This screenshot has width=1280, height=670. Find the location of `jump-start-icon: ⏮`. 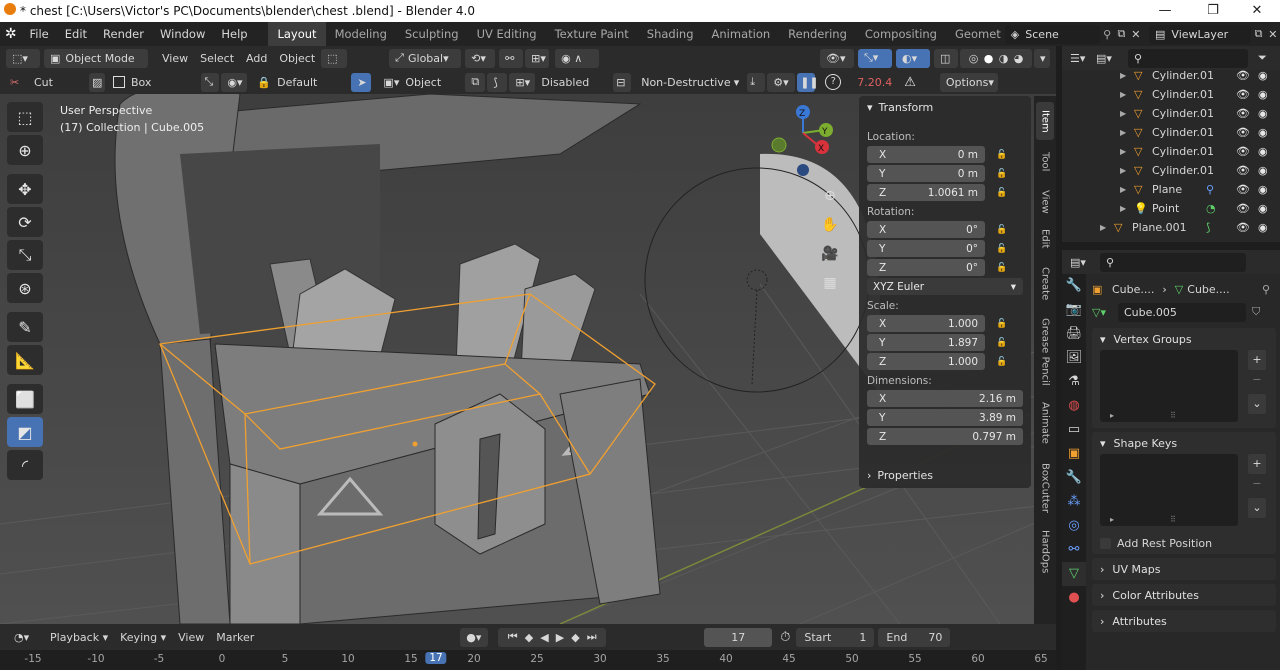

jump-start-icon: ⏮ is located at coordinates (513, 637).